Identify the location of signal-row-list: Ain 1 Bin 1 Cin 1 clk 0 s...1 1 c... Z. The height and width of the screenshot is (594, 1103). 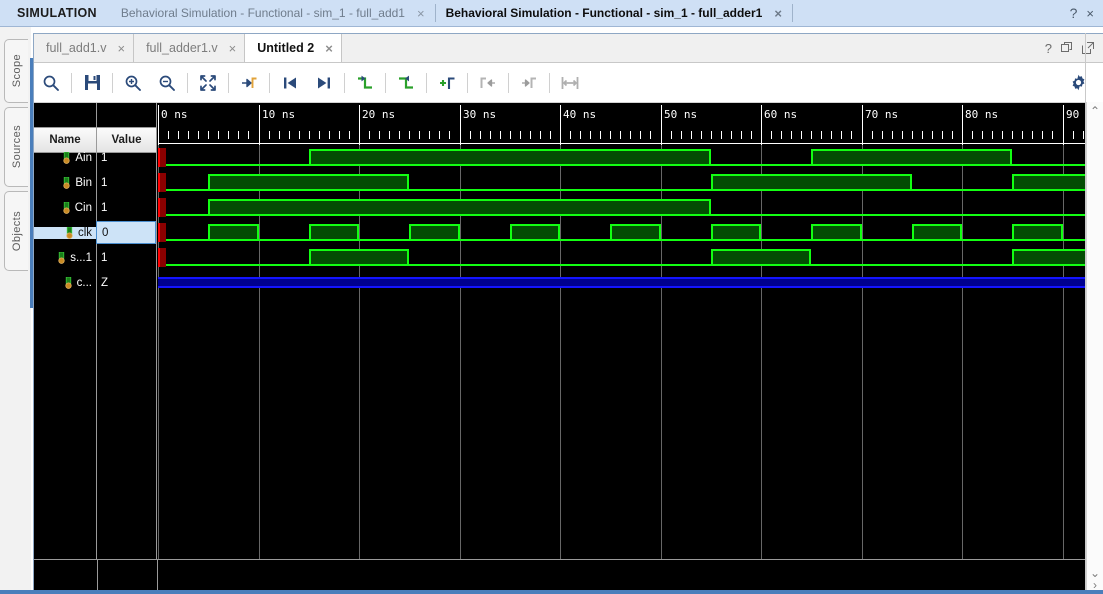
(95, 220).